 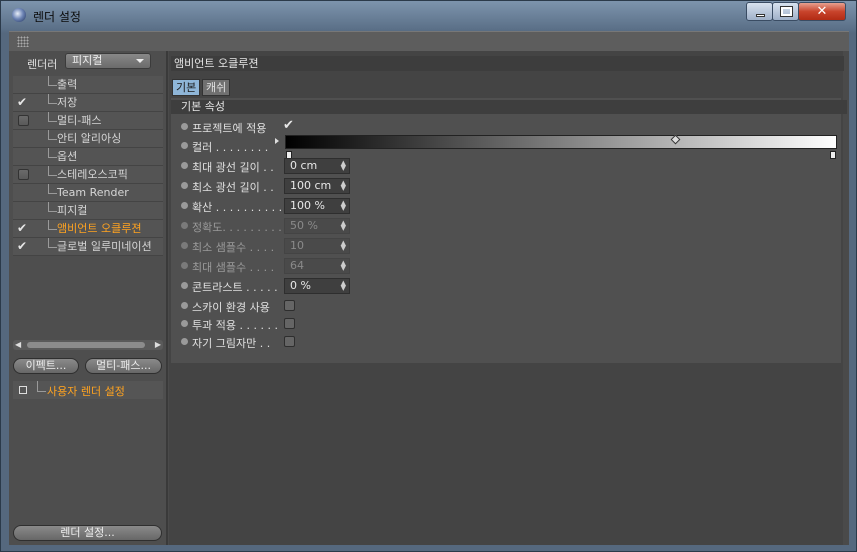 I want to click on check-label: 자기 그림자만 . ., so click(x=231, y=343).